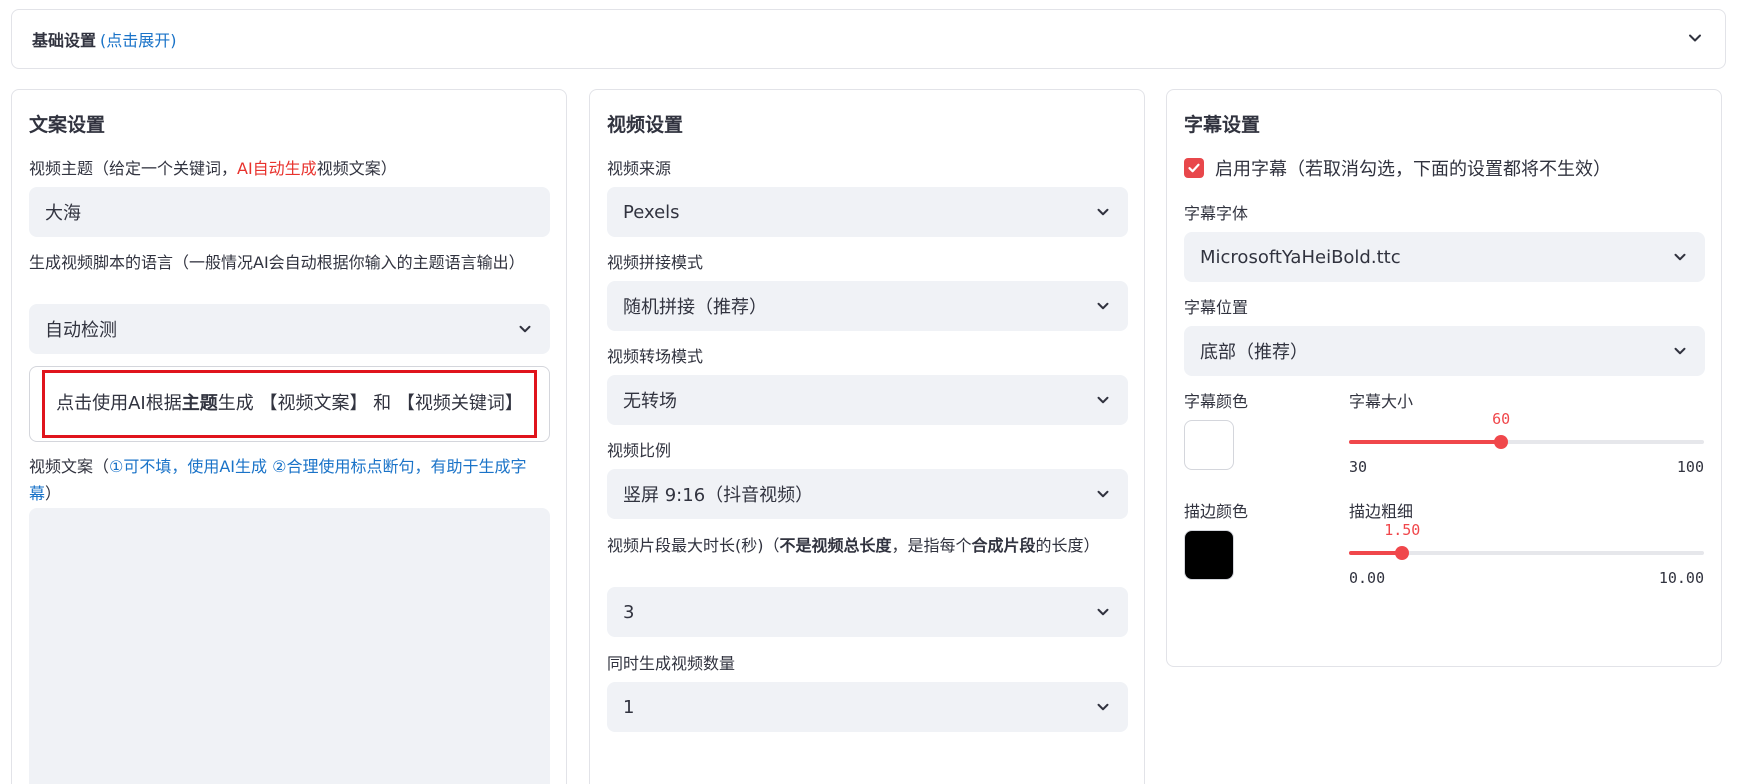  Describe the element at coordinates (671, 663) in the screenshot. I see `video-count-label: 同时生成视频数量` at that location.